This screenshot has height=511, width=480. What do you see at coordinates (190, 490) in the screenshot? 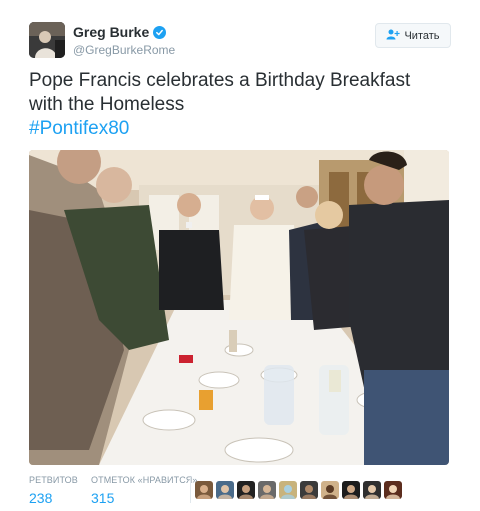
I see `stats-divider` at bounding box center [190, 490].